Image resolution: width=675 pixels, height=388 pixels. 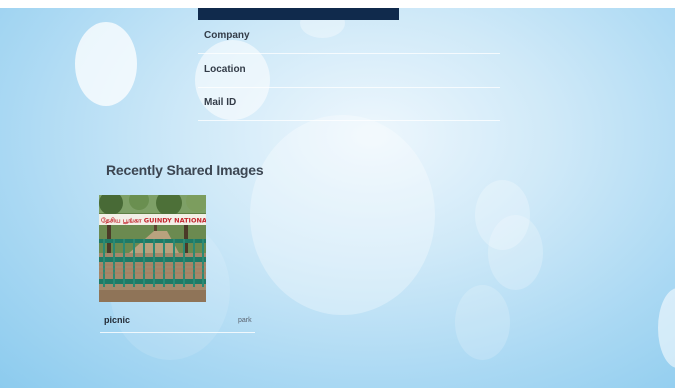 I want to click on mail-id-field: Mail ID, so click(x=349, y=103).